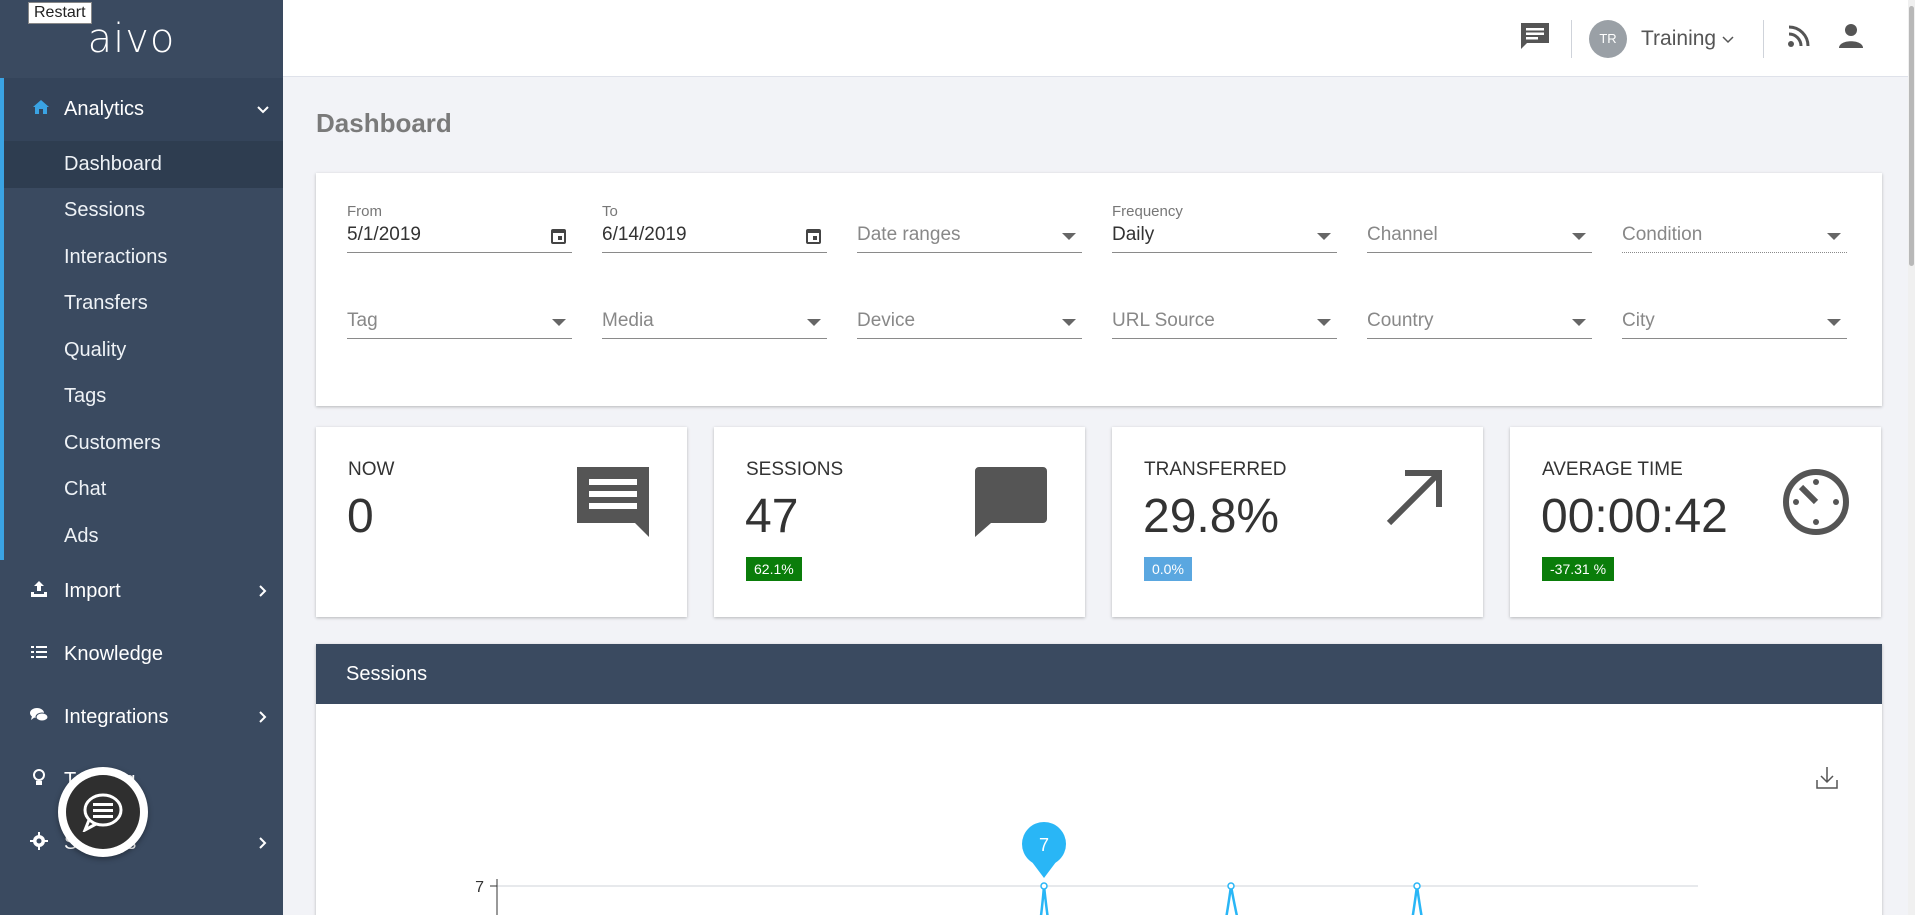  I want to click on stat-value: 00:00:42, so click(1634, 516).